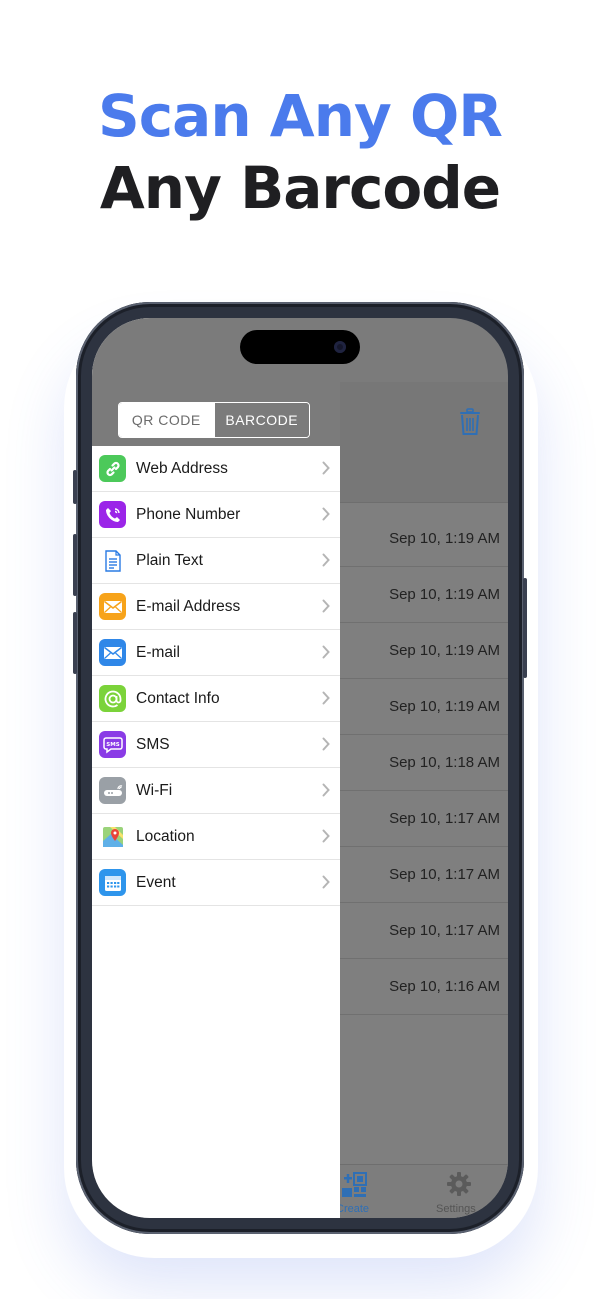  Describe the element at coordinates (156, 882) in the screenshot. I see `menu-item-label: Event` at that location.